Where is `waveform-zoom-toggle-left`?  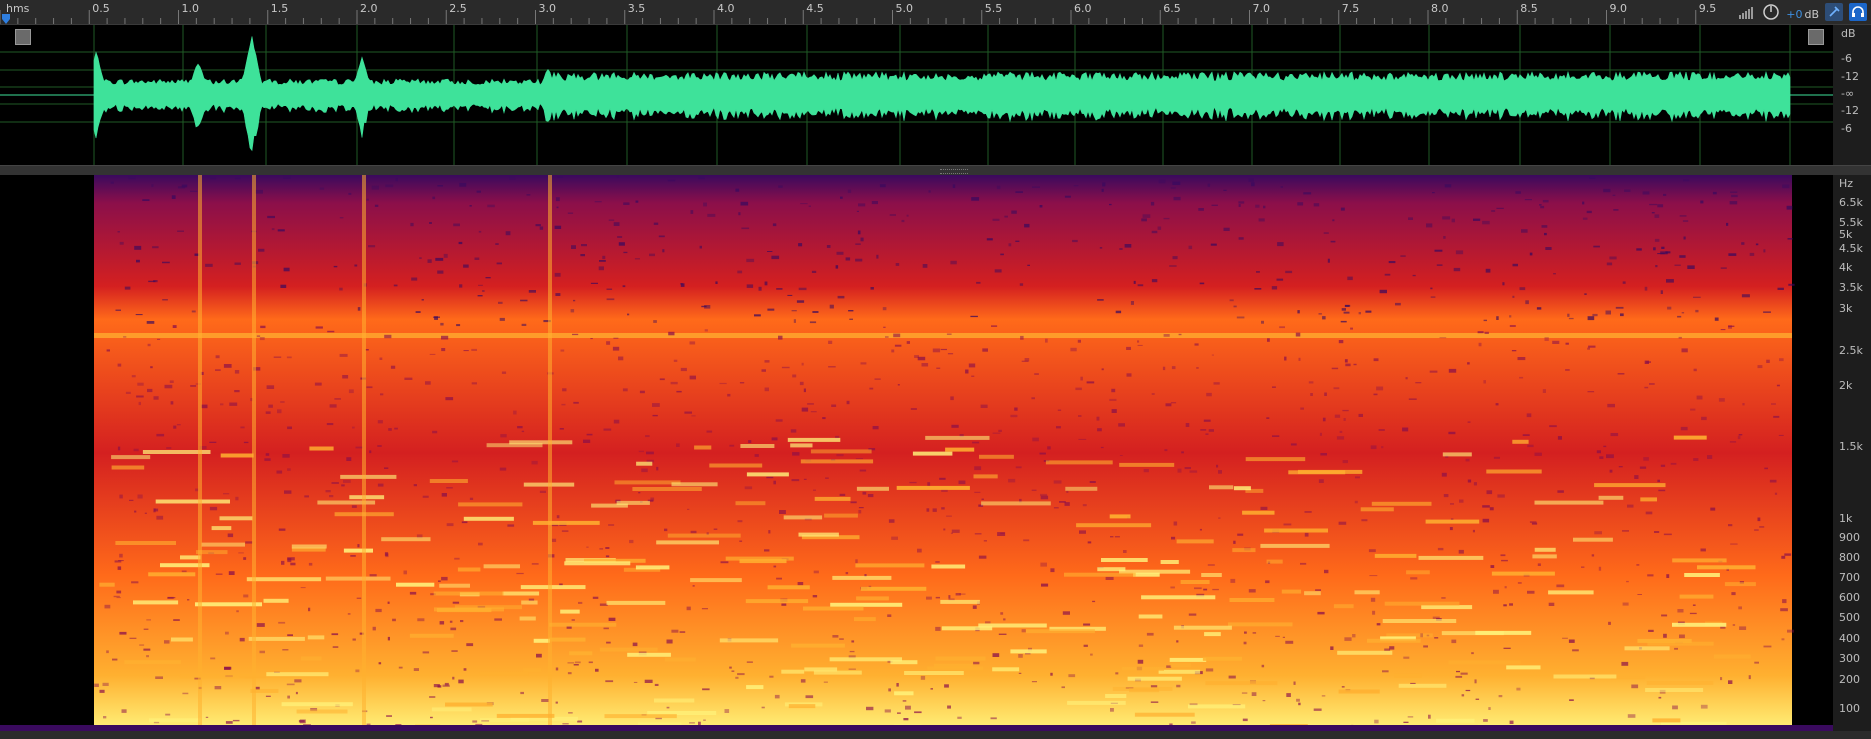 waveform-zoom-toggle-left is located at coordinates (23, 37).